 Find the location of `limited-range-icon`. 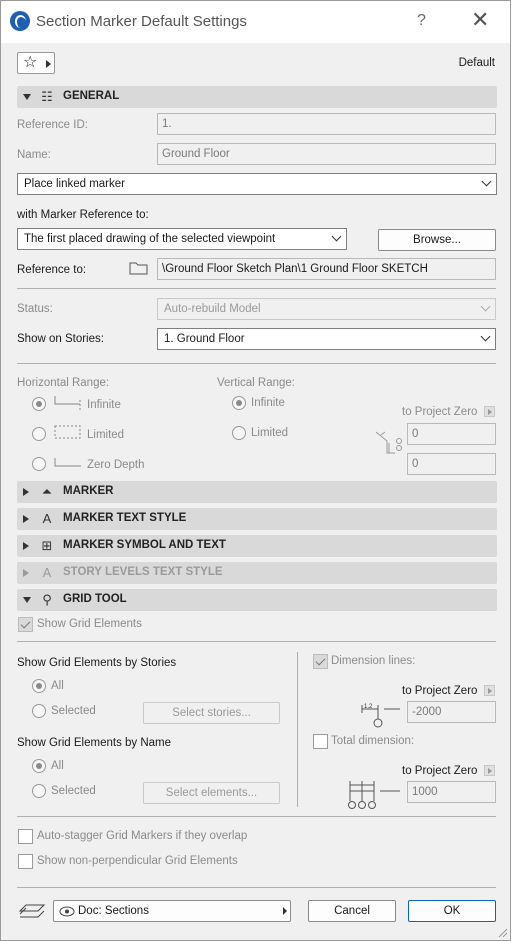

limited-range-icon is located at coordinates (67, 432).